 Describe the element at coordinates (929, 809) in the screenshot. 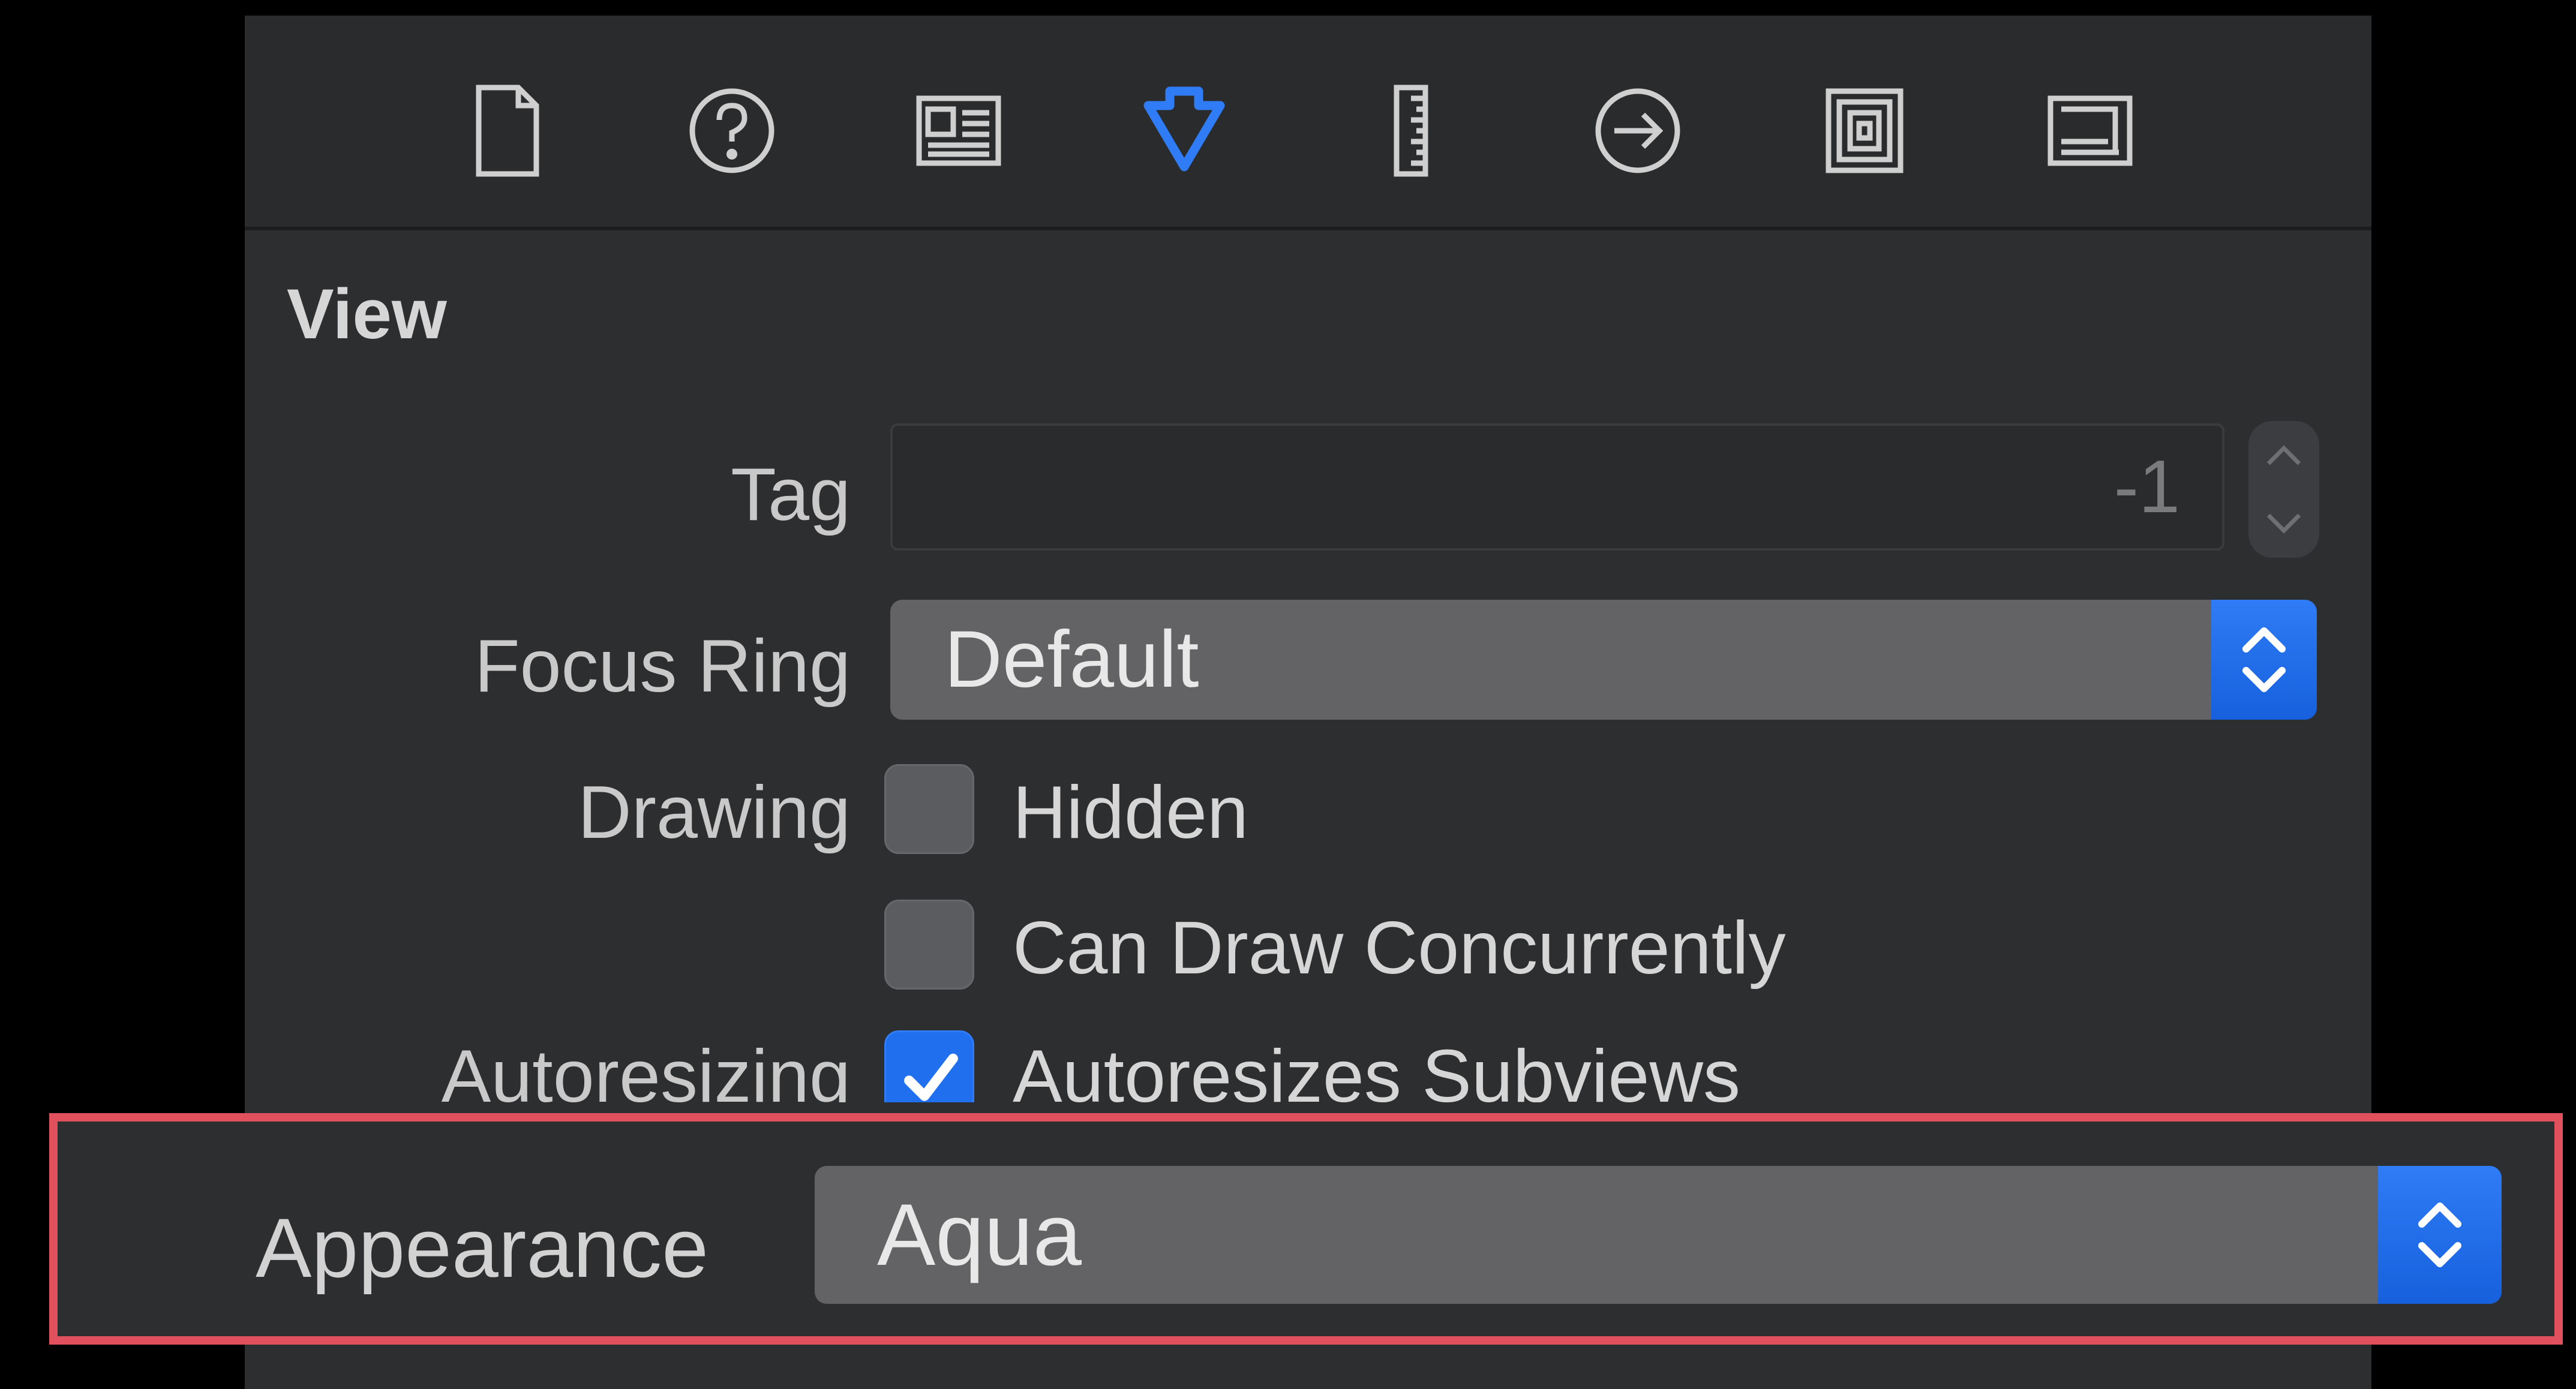

I see `hidden-checkbox` at that location.